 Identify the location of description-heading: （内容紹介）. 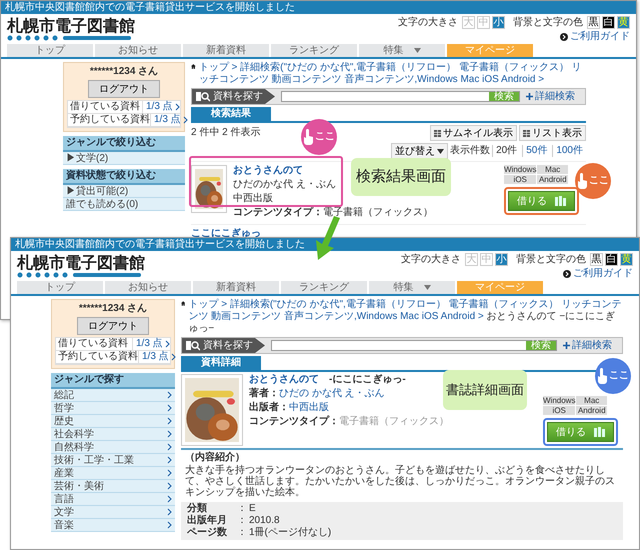
(215, 458).